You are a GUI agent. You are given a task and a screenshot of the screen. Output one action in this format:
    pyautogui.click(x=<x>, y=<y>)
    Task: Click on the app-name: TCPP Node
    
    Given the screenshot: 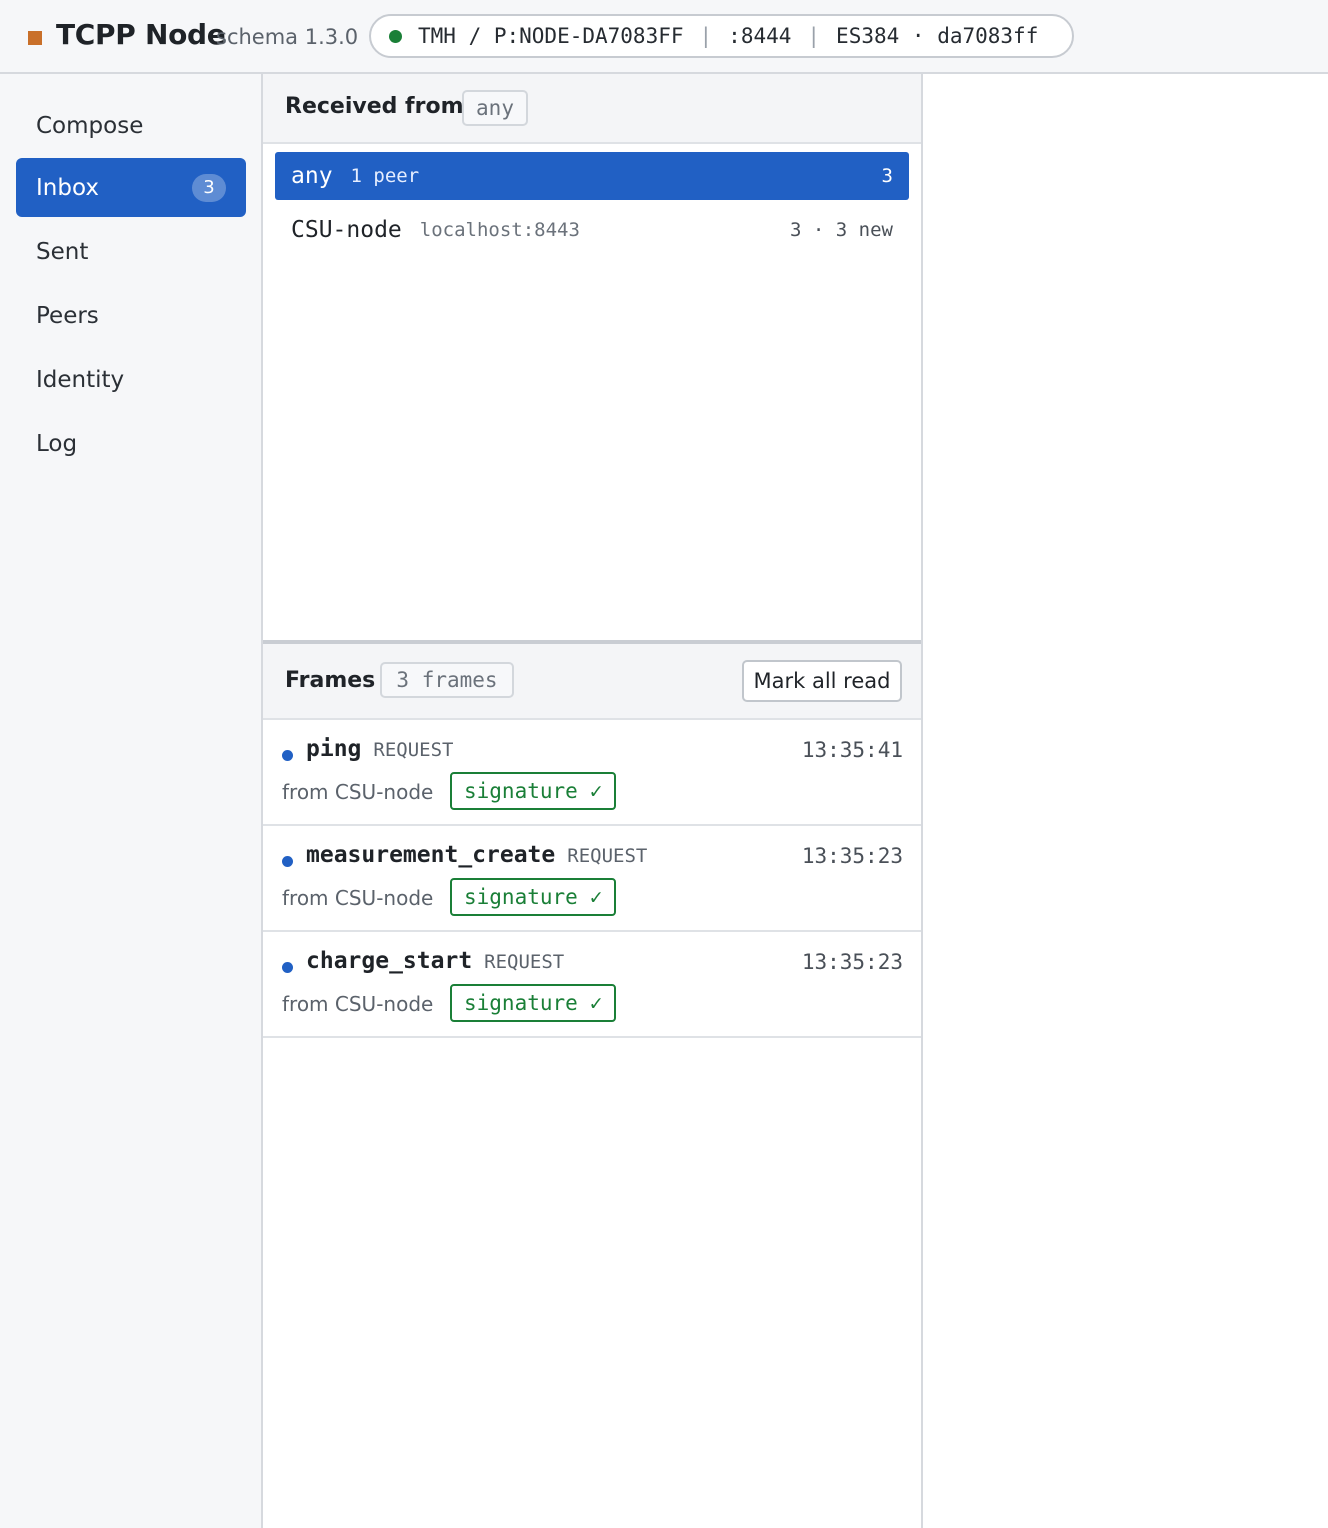 What is the action you would take?
    pyautogui.click(x=141, y=34)
    